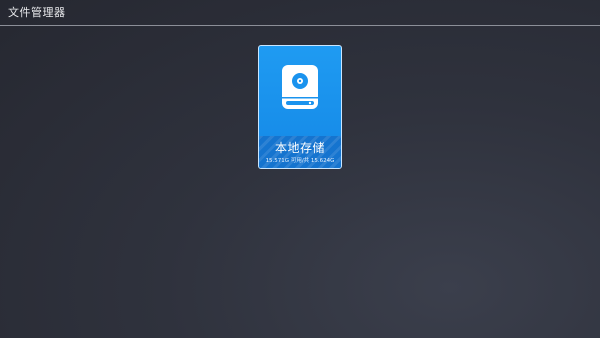  What do you see at coordinates (300, 161) in the screenshot?
I see `storage-capacity: 15.571G 可用/共 15.624G` at bounding box center [300, 161].